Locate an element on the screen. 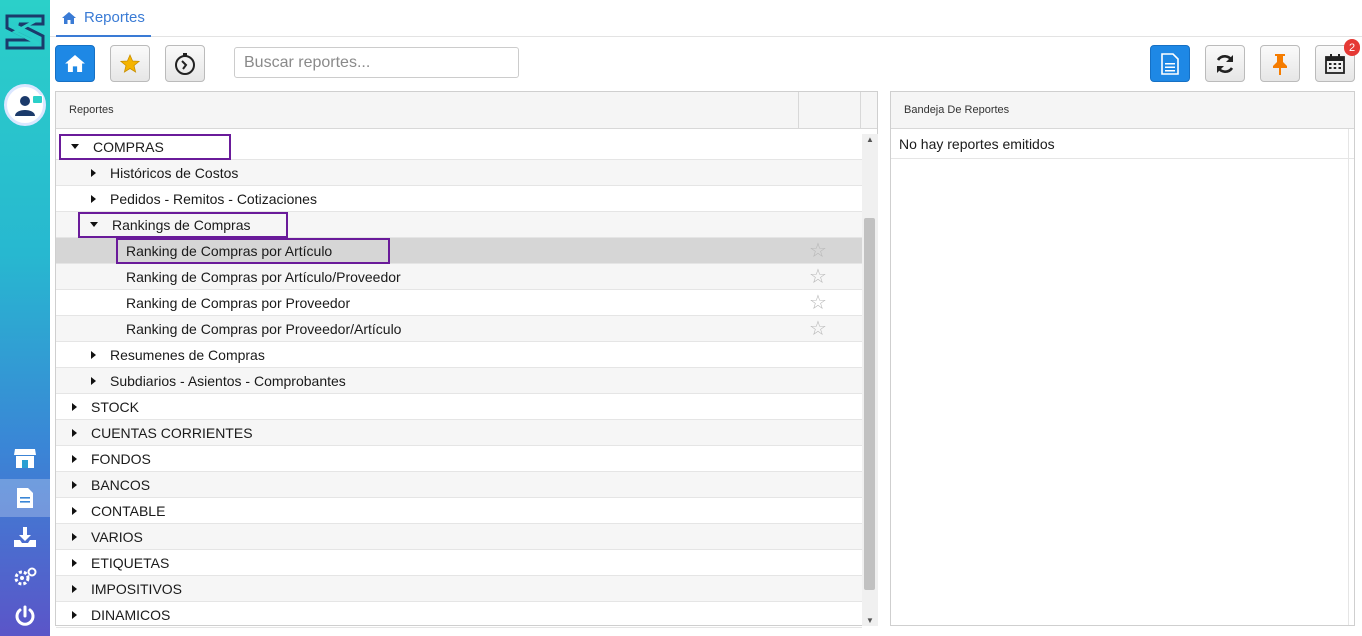 This screenshot has height=636, width=1362. tree-label: DINAMICOS is located at coordinates (131, 614).